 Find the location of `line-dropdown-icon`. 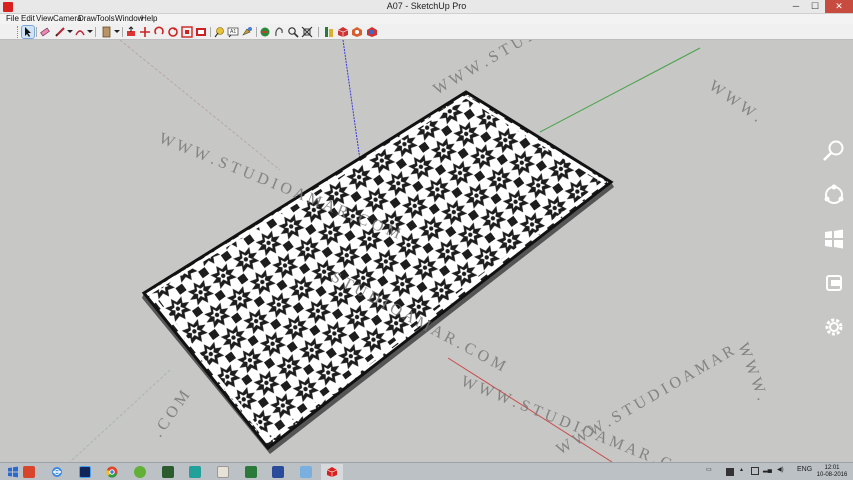

line-dropdown-icon is located at coordinates (70, 31).